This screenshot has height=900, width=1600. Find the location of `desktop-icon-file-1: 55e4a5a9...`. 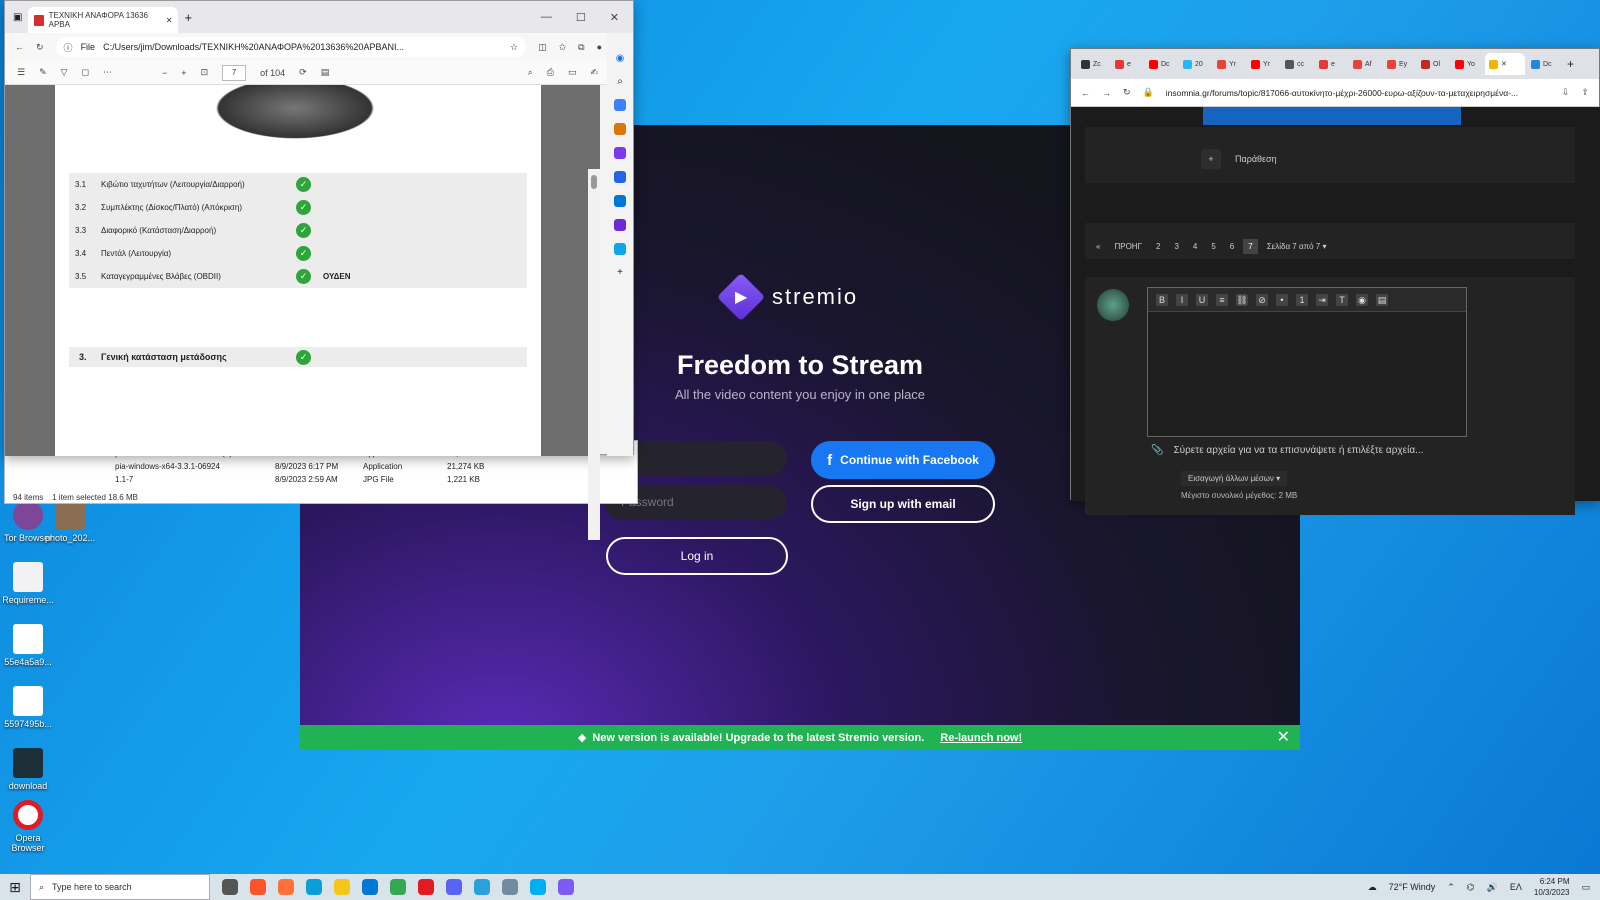

desktop-icon-file-1: 55e4a5a9... is located at coordinates (28, 645).